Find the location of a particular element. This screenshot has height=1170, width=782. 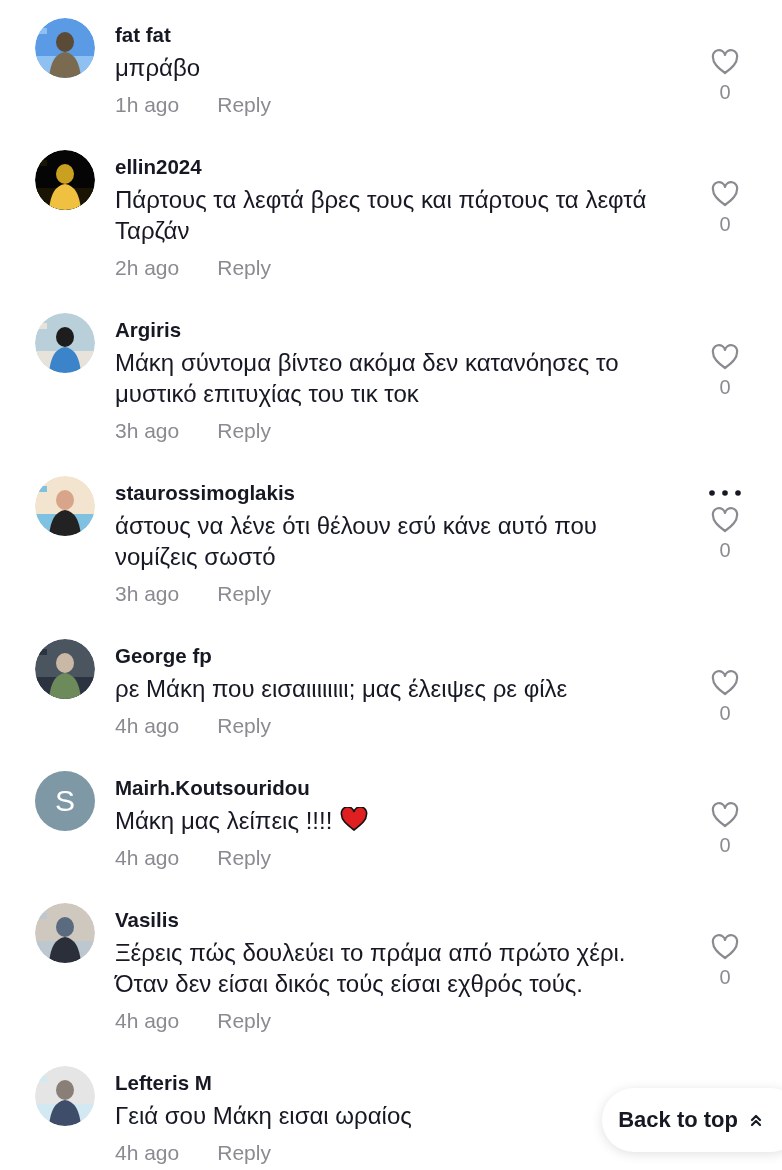

comment-text: Πάρτους τα λεφτά βρες τους και πάρτους τα λεφτά Ταρζάν is located at coordinates (381, 215).